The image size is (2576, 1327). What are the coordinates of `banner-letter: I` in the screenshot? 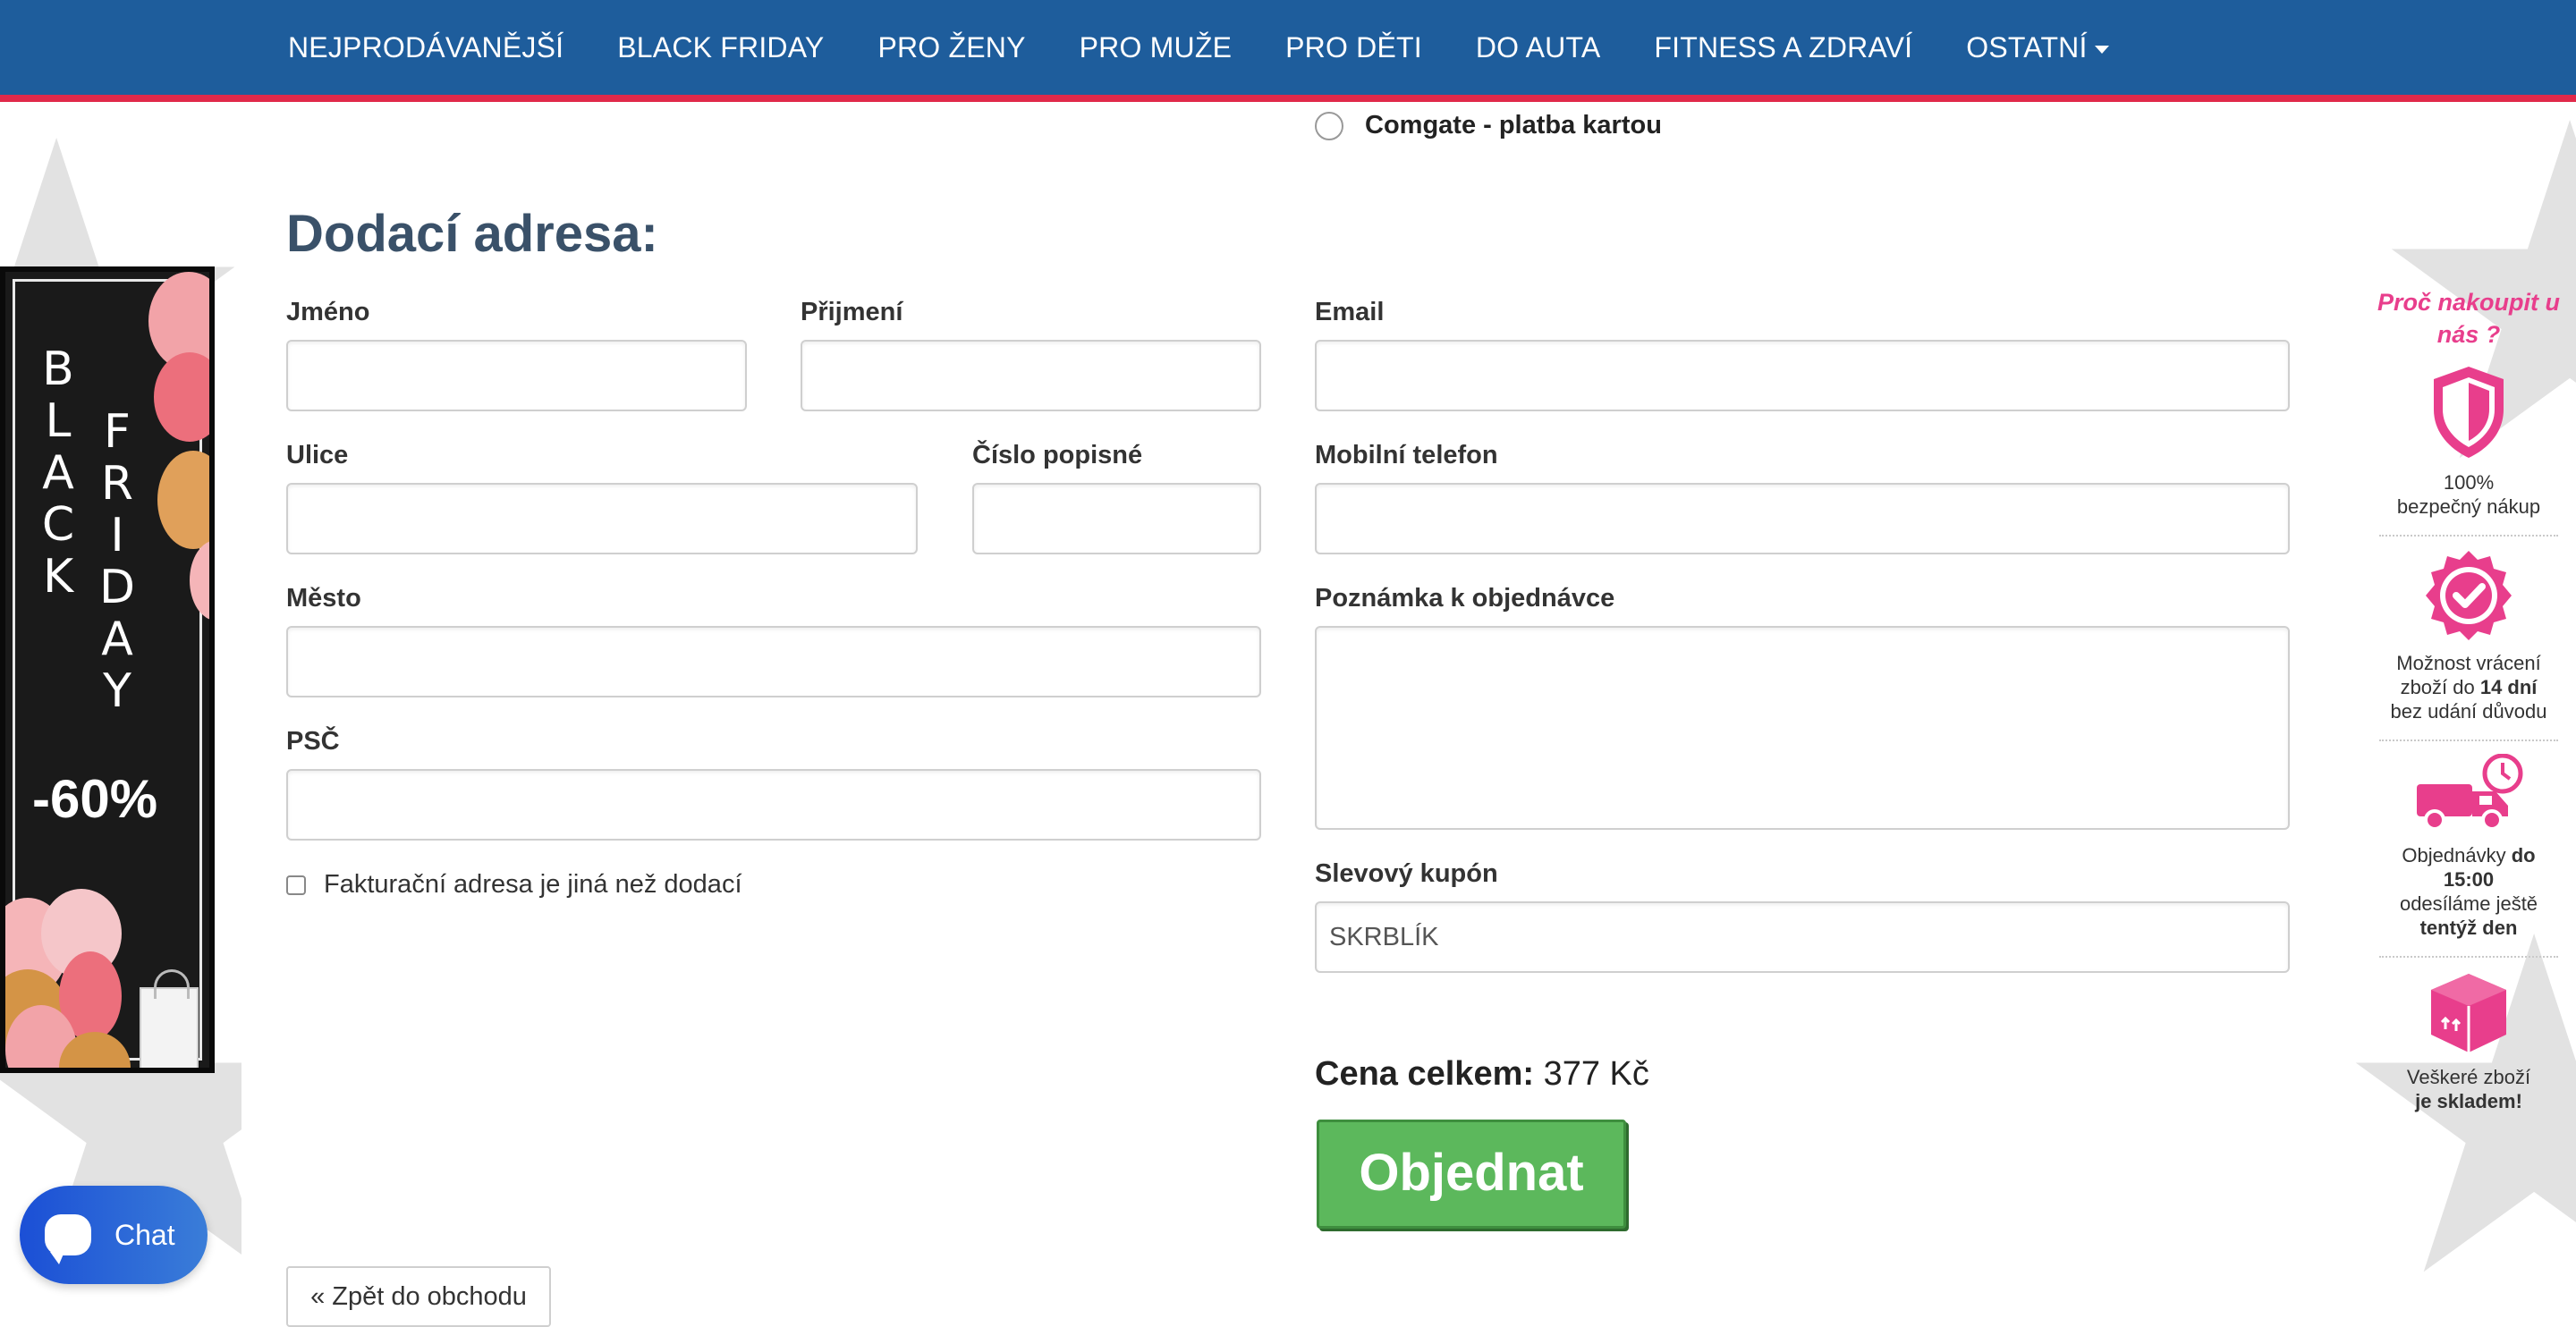 It's located at (117, 535).